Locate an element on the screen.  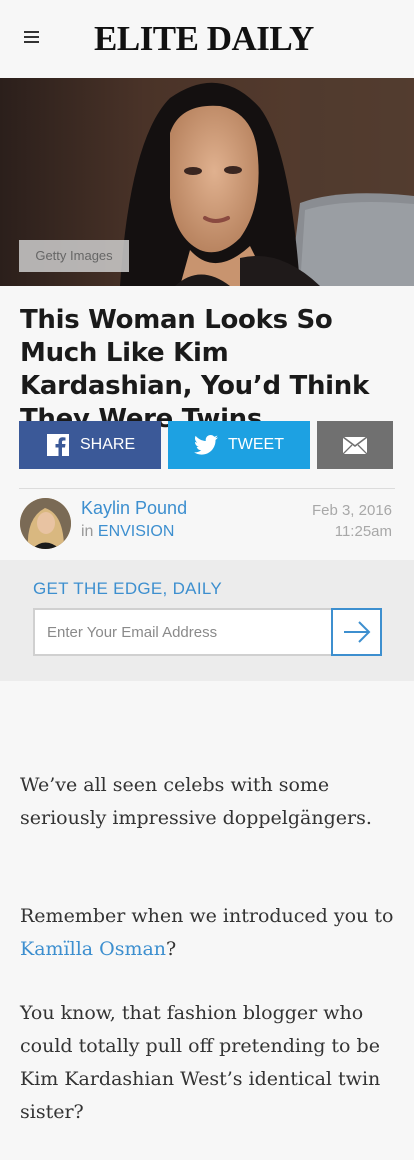
facebook-share-button: SHARE is located at coordinates (90, 445).